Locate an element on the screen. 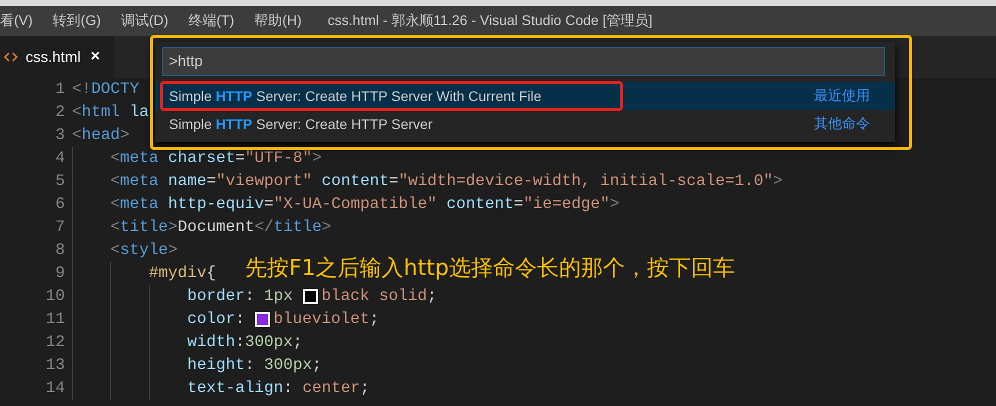 This screenshot has width=996, height=406. line-number: 7 is located at coordinates (59, 227).